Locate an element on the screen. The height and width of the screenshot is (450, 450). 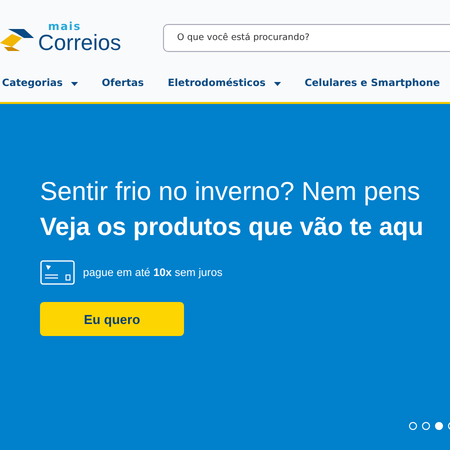
card-icon is located at coordinates (57, 272).